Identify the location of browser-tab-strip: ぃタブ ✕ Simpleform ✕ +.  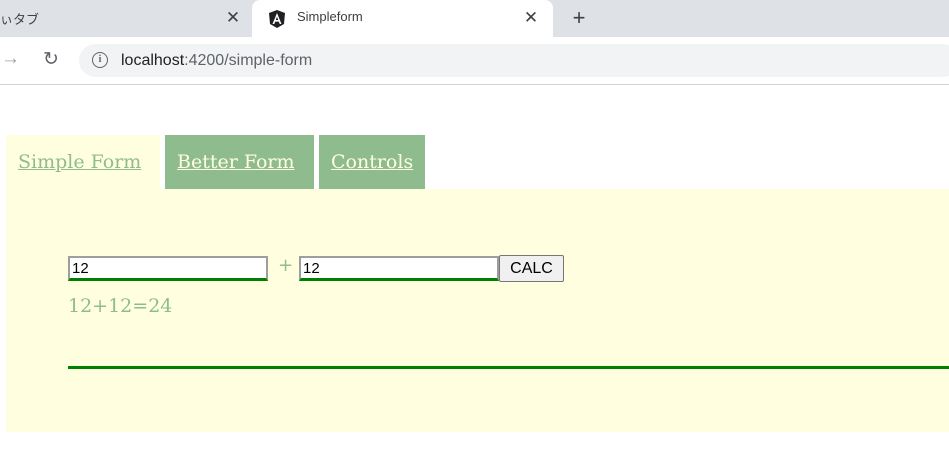
(474, 18).